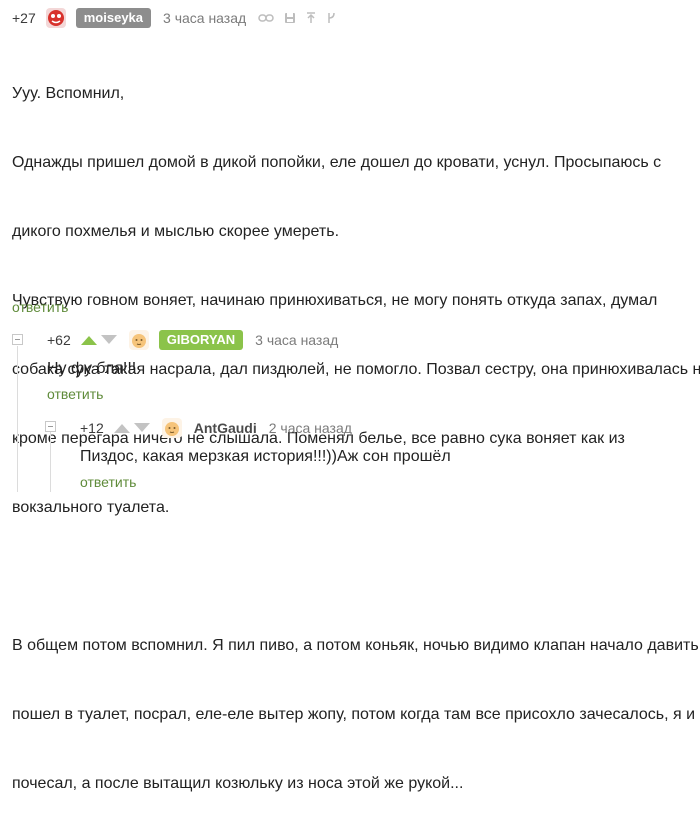 This screenshot has height=818, width=700. I want to click on save-icon, so click(290, 18).